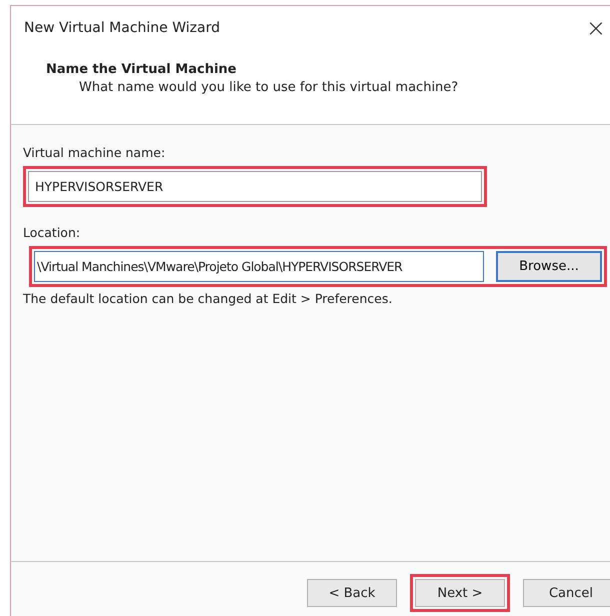  What do you see at coordinates (142, 69) in the screenshot?
I see `page-heading: Name the Virtual Machine` at bounding box center [142, 69].